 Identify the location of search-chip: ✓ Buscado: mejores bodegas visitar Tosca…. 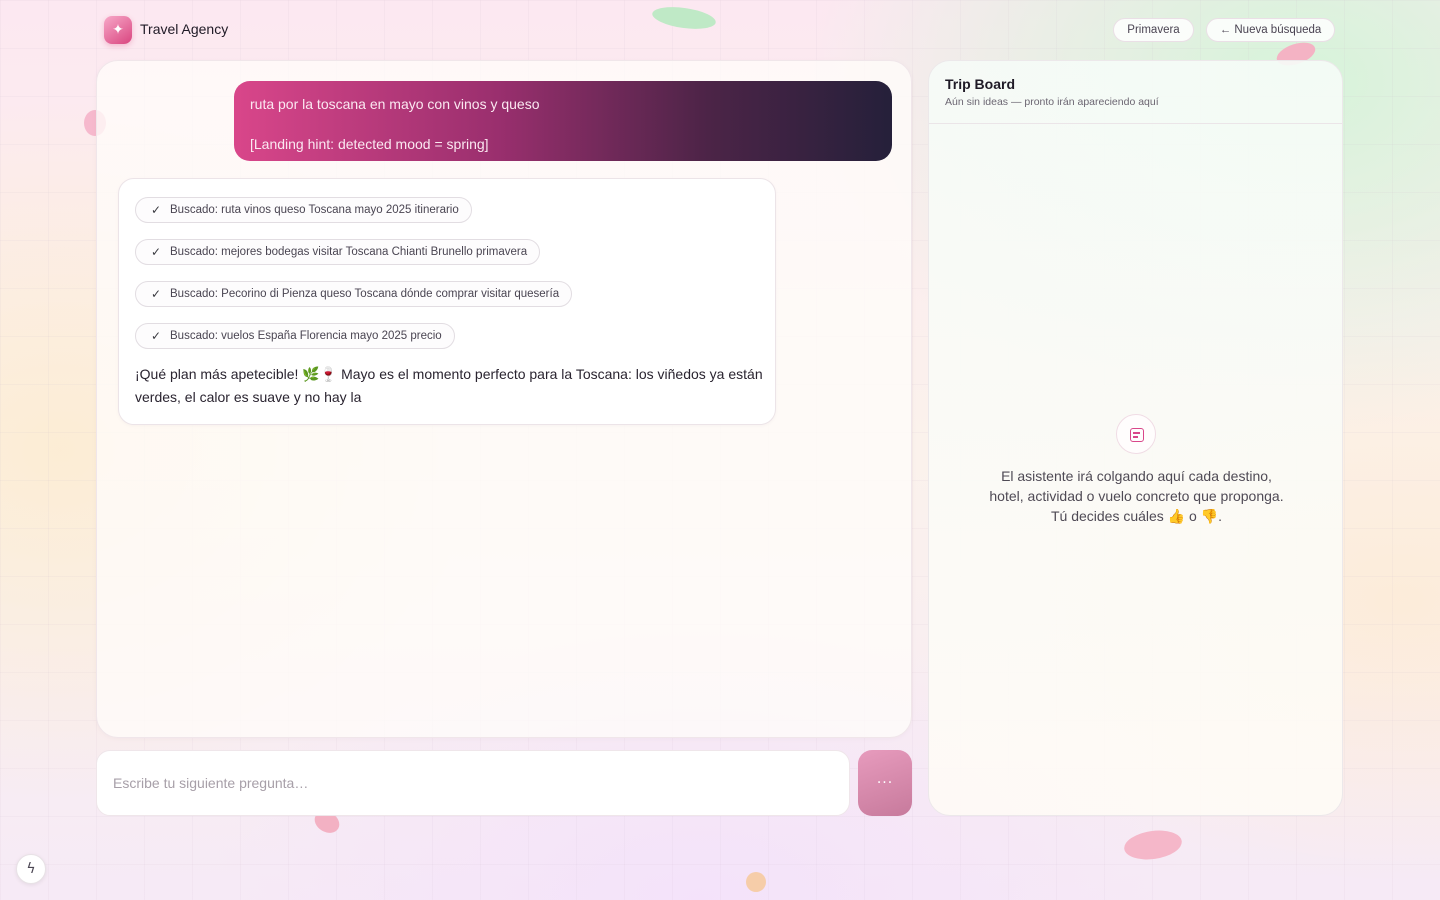
(338, 252).